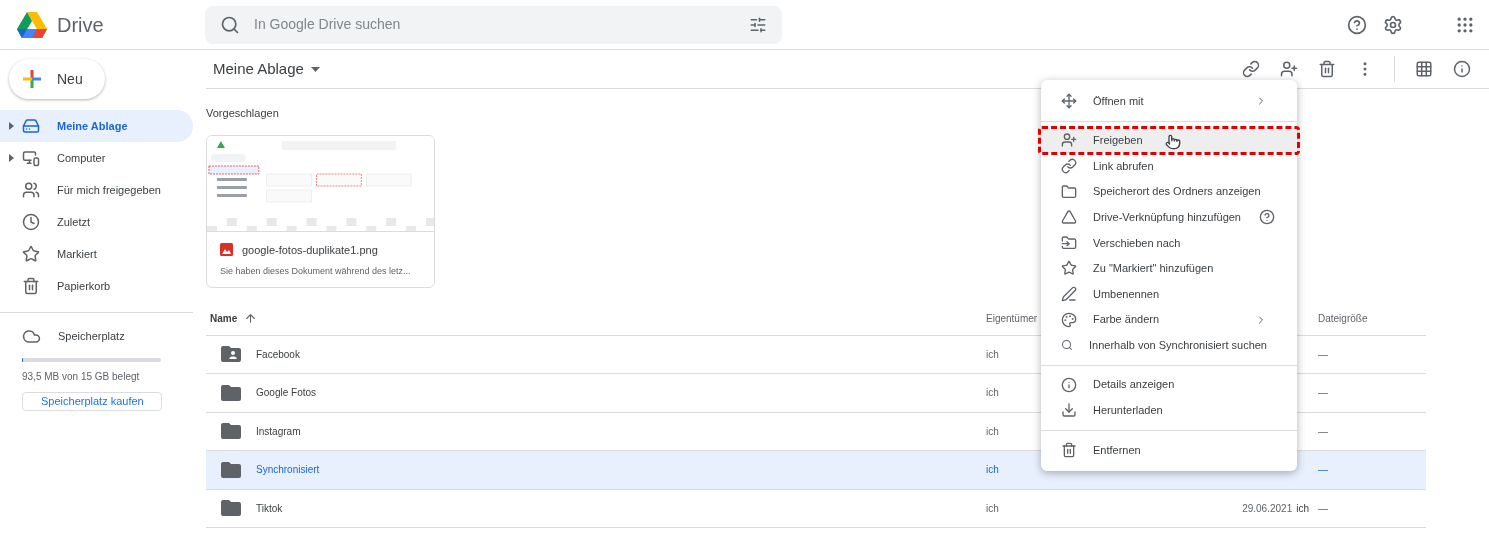  What do you see at coordinates (81, 377) in the screenshot?
I see `storage-usage: 93,5 MB von 15 GB belegt` at bounding box center [81, 377].